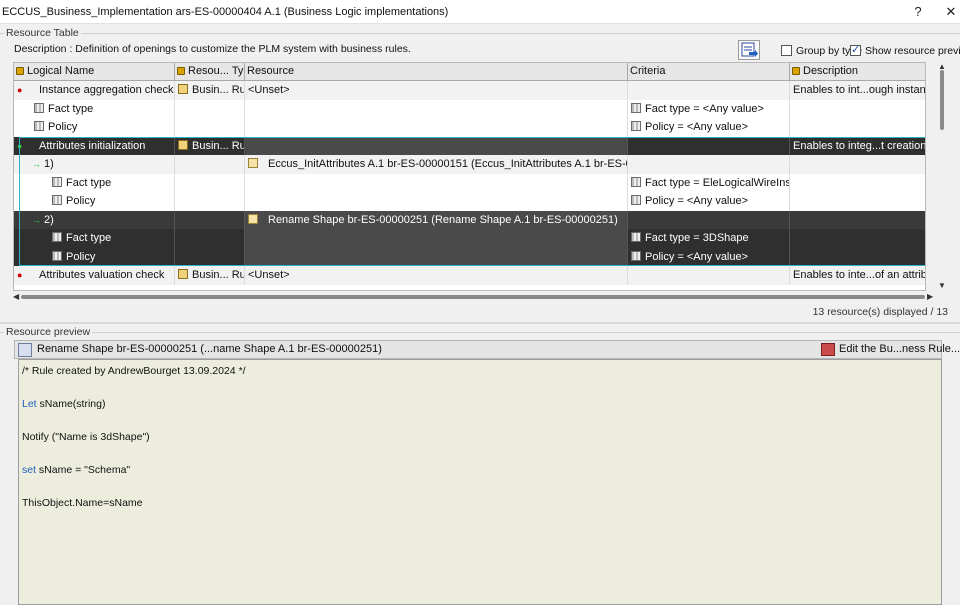  Describe the element at coordinates (942, 176) in the screenshot. I see `table-vertical-scrollbar: ▲ ▼` at that location.